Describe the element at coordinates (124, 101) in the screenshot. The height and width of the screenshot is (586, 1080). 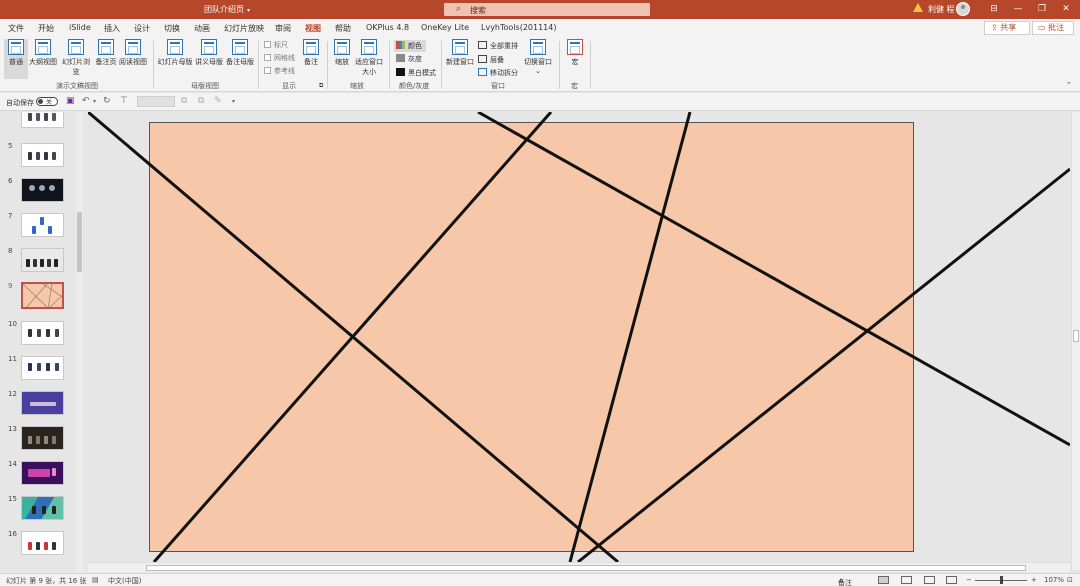
I see `present-from-start-icon: ⊤` at that location.